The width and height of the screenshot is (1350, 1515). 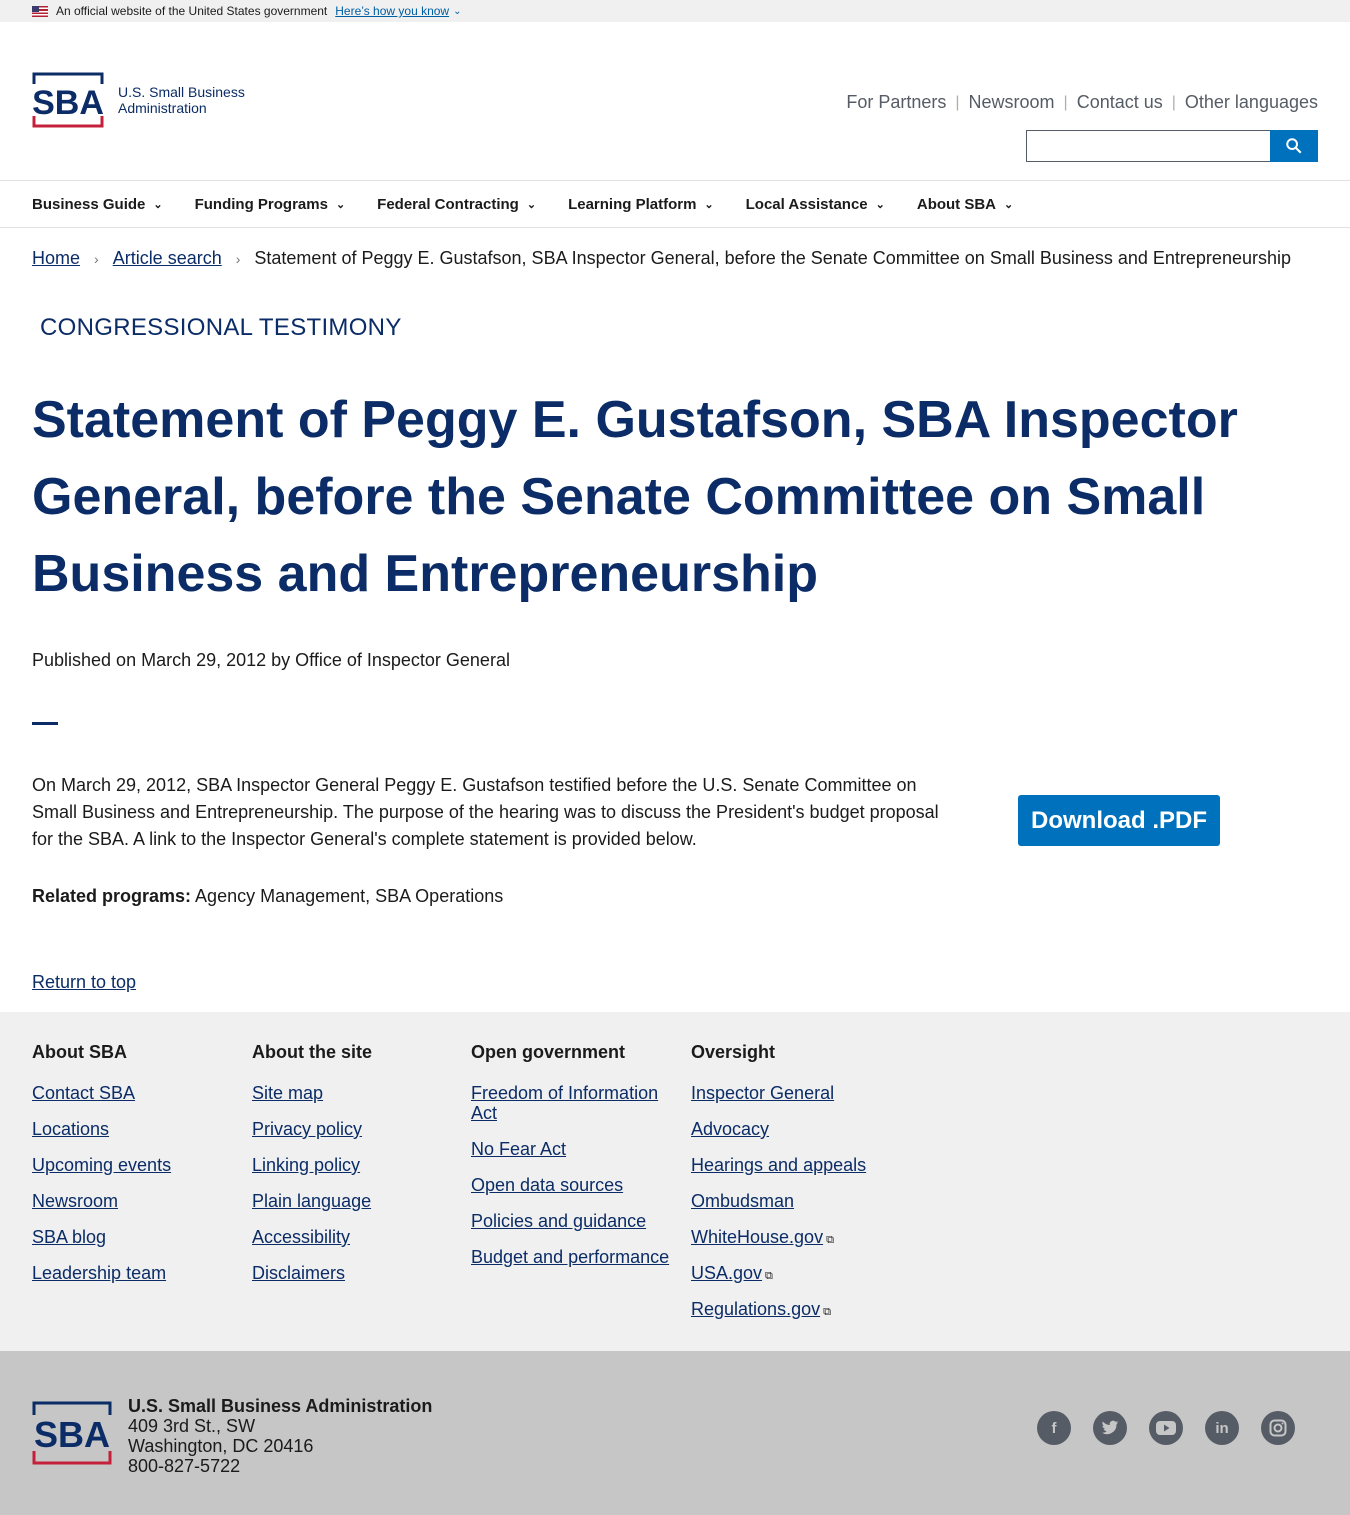 What do you see at coordinates (352, 1093) in the screenshot?
I see `footer-link: Site map` at bounding box center [352, 1093].